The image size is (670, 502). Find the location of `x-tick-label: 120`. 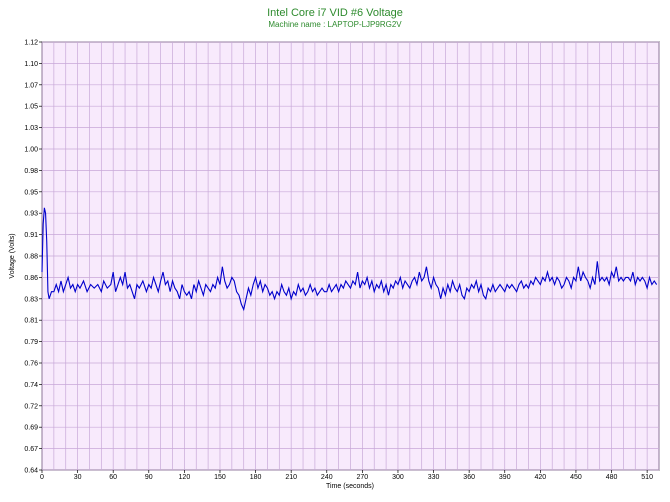

x-tick-label: 120 is located at coordinates (185, 477).